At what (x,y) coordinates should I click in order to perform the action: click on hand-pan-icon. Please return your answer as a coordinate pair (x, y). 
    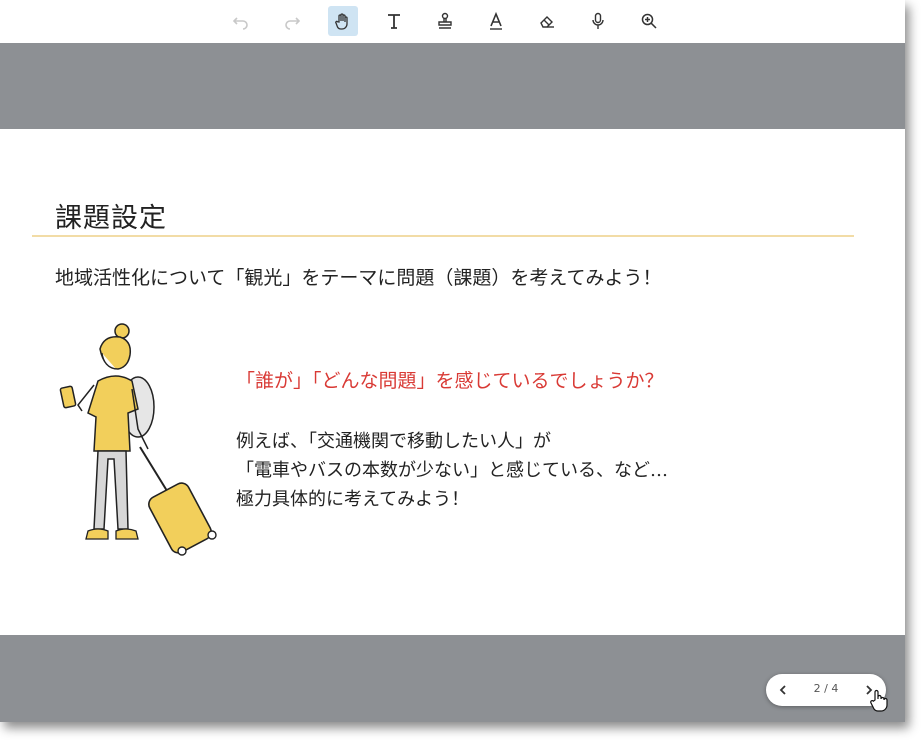
    Looking at the image, I should click on (341, 21).